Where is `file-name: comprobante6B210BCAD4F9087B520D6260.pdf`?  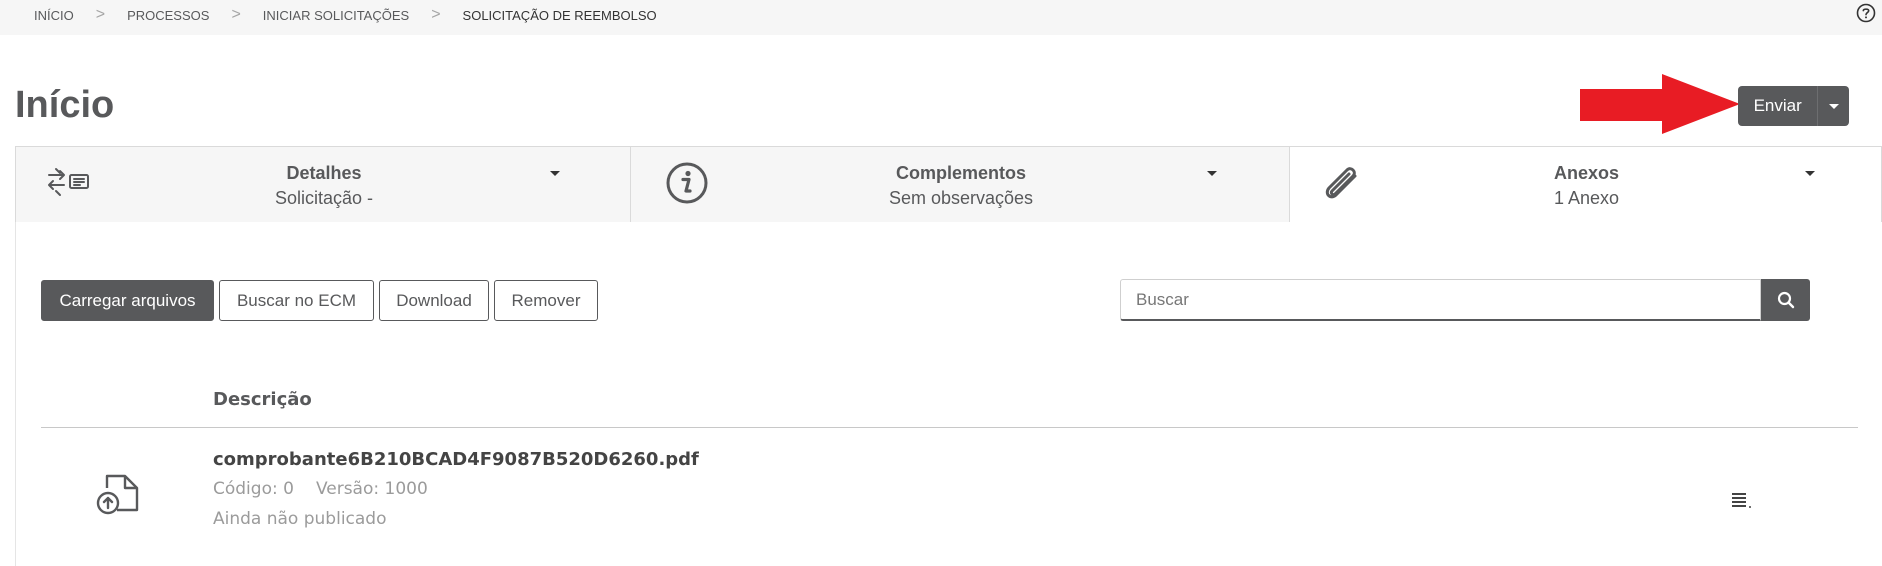
file-name: comprobante6B210BCAD4F9087B520D6260.pdf is located at coordinates (456, 459).